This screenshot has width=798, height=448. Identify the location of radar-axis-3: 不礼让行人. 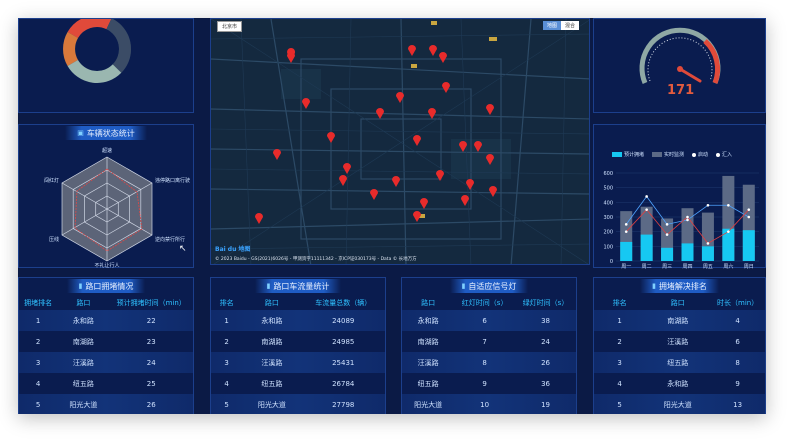
(106, 265).